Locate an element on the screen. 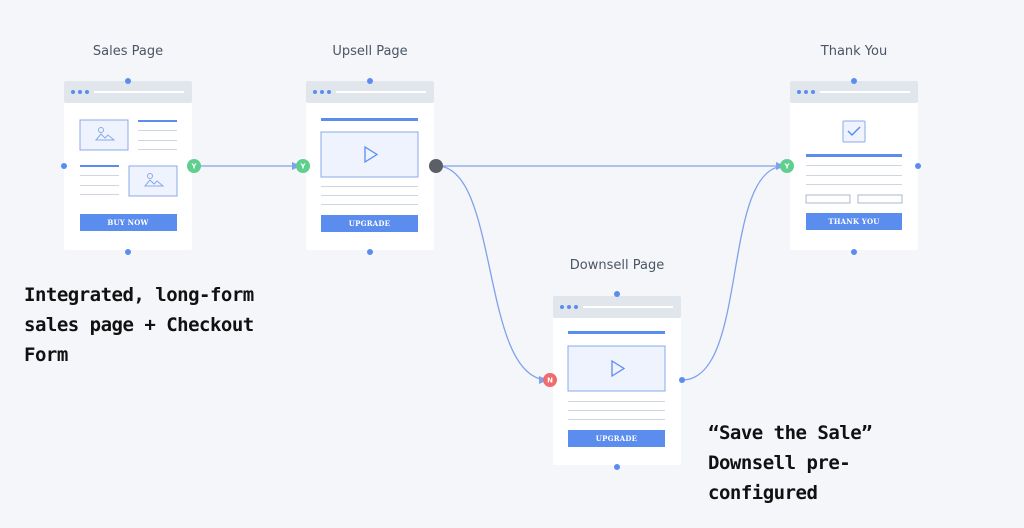 Image resolution: width=1024 pixels, height=528 pixels. port-upsell-yes-in: Y is located at coordinates (303, 166).